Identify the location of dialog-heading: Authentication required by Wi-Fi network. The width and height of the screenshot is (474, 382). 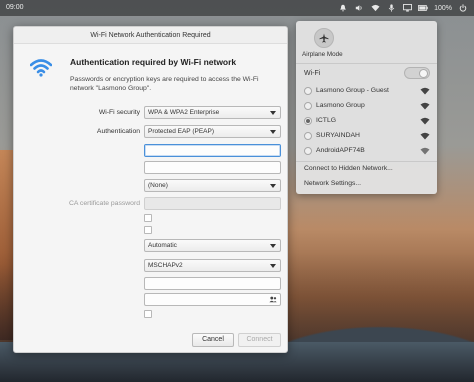
(153, 62).